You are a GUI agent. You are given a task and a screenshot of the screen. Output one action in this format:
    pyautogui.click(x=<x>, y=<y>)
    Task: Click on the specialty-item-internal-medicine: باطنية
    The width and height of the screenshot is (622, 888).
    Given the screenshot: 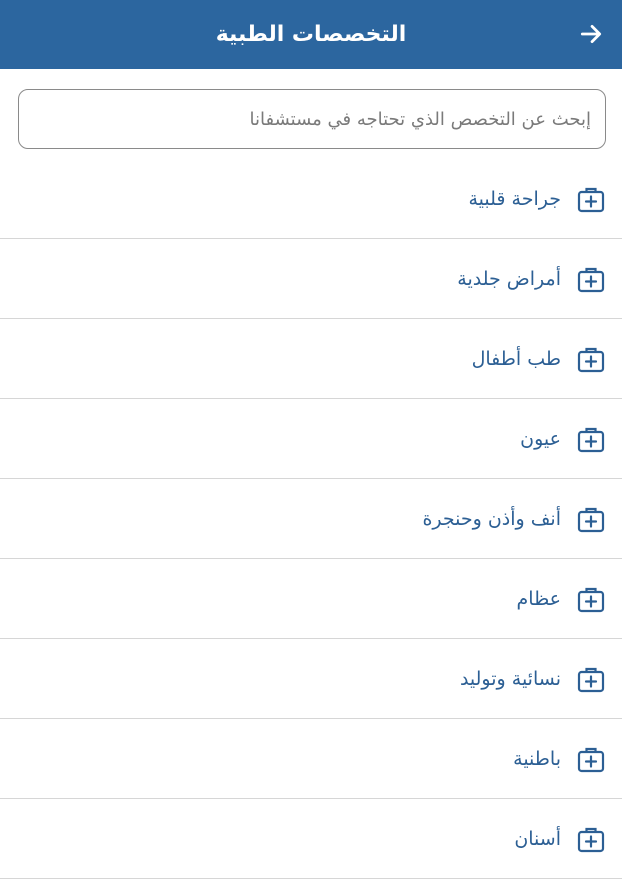 What is the action you would take?
    pyautogui.click(x=311, y=759)
    